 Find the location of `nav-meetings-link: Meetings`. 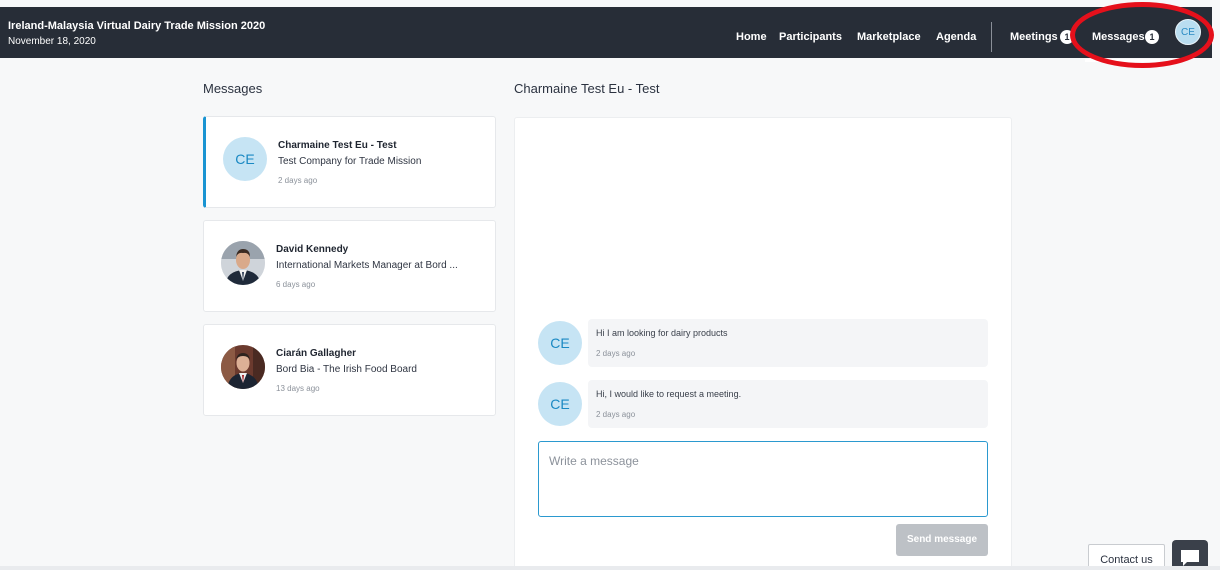

nav-meetings-link: Meetings is located at coordinates (1034, 37).